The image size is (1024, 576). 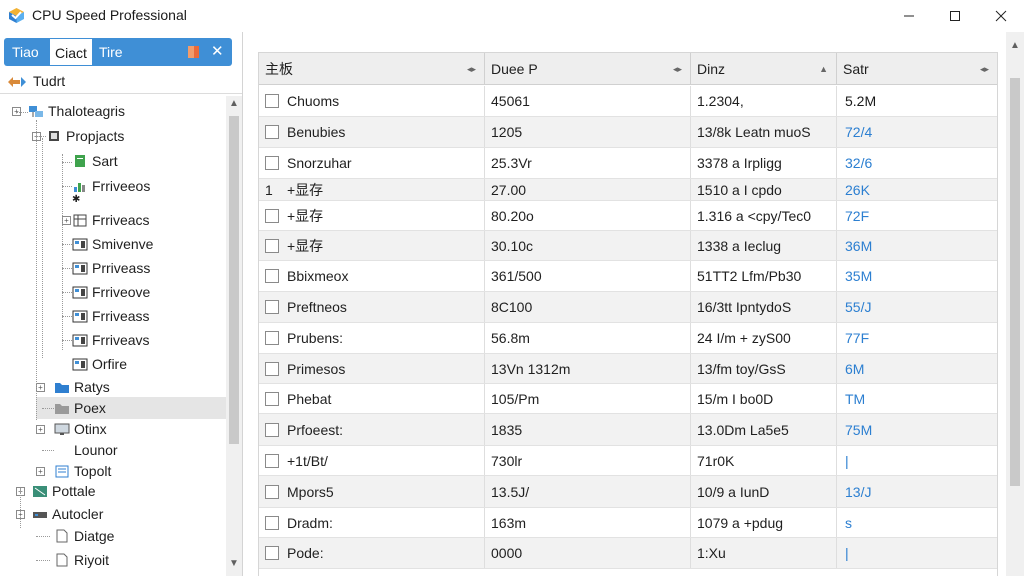 What do you see at coordinates (628, 553) in the screenshot?
I see `table-row: Pode: 0000 1:Xu |` at bounding box center [628, 553].